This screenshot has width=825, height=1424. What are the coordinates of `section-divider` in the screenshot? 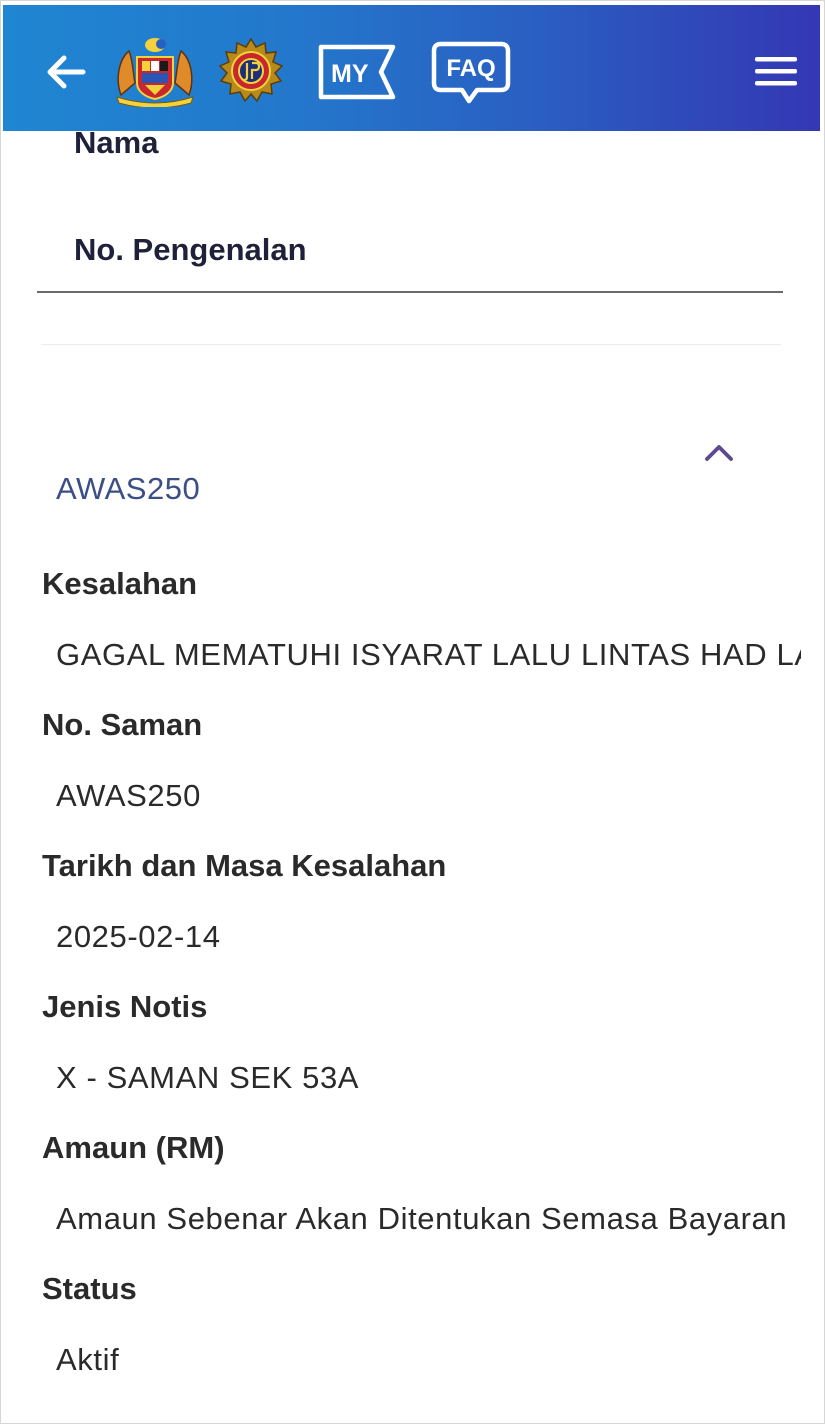 It's located at (411, 344).